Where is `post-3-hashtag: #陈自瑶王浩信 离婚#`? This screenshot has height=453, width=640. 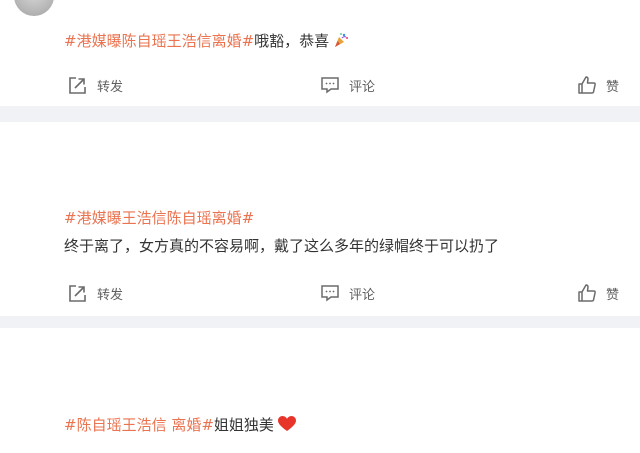 post-3-hashtag: #陈自瑶王浩信 离婚# is located at coordinates (139, 425).